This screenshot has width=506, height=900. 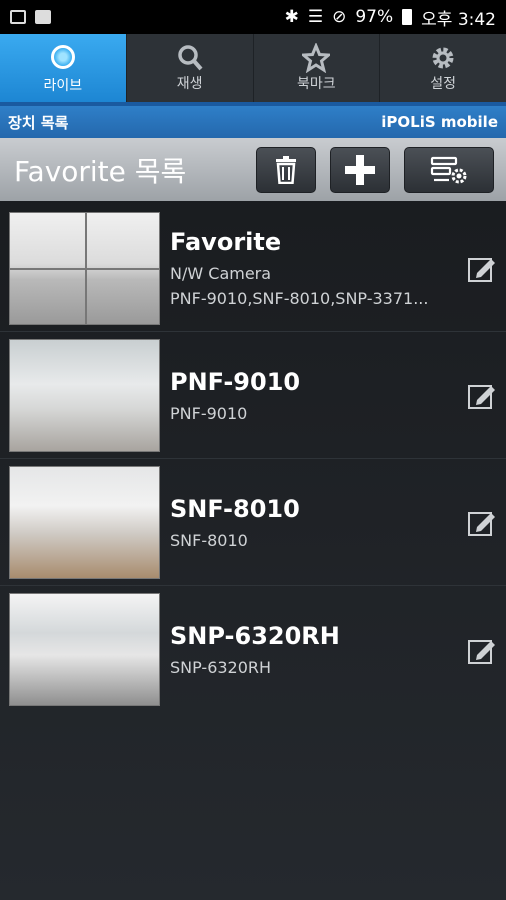 I want to click on list-item: PNF-9010 PNF-9010, so click(x=253, y=395).